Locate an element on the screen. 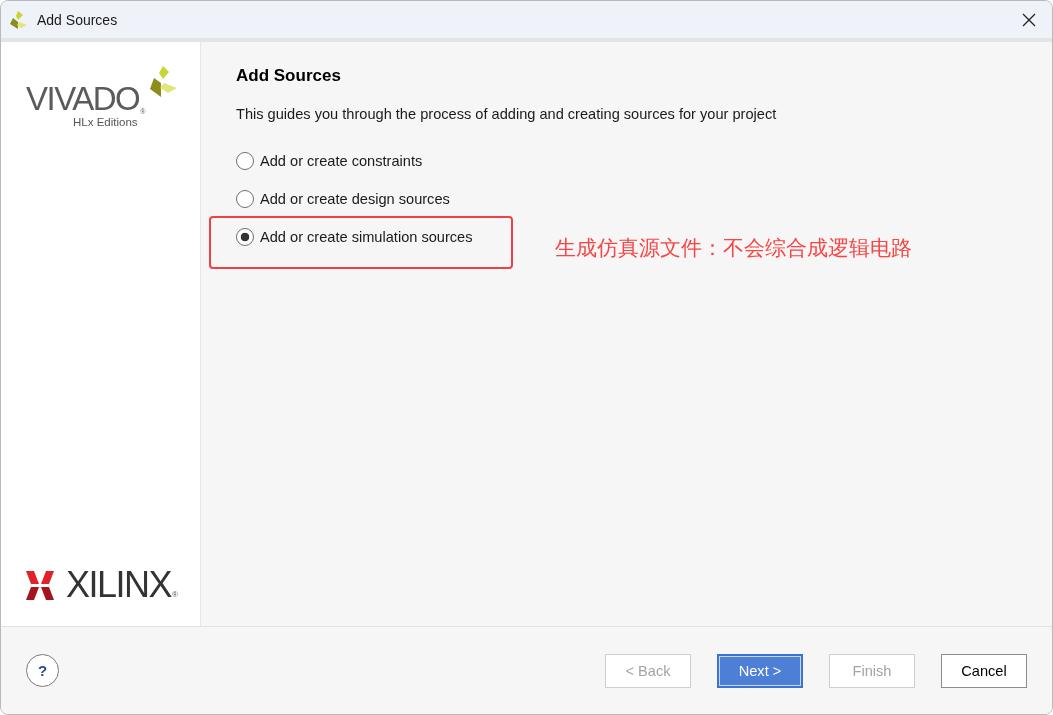 The image size is (1053, 715). close-icon is located at coordinates (1029, 19).